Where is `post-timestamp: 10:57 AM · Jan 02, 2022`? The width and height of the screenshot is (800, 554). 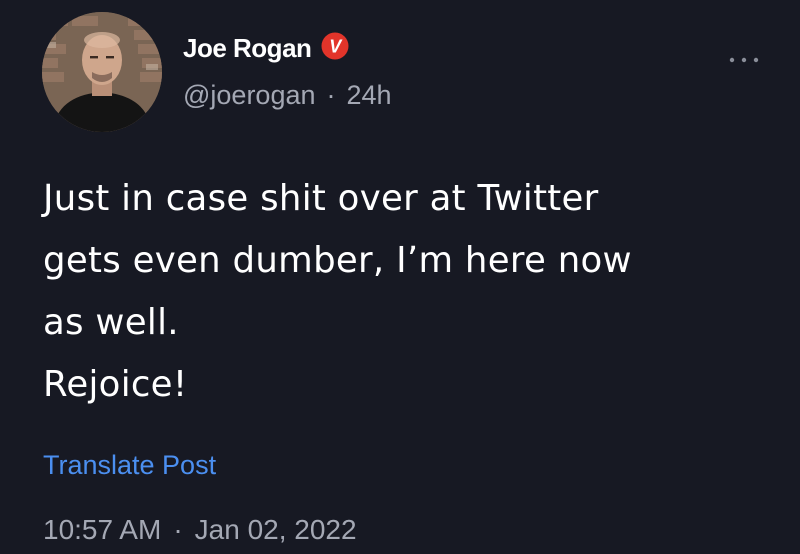
post-timestamp: 10:57 AM · Jan 02, 2022 is located at coordinates (200, 530).